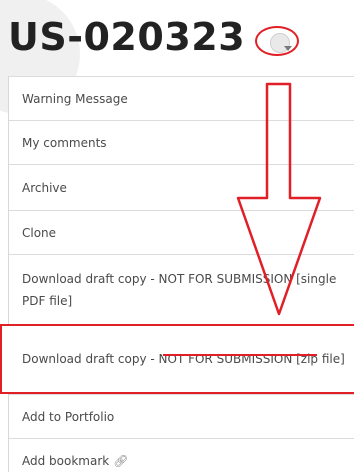 The height and width of the screenshot is (472, 354). Describe the element at coordinates (75, 98) in the screenshot. I see `menu-item-label: Warning Message` at that location.